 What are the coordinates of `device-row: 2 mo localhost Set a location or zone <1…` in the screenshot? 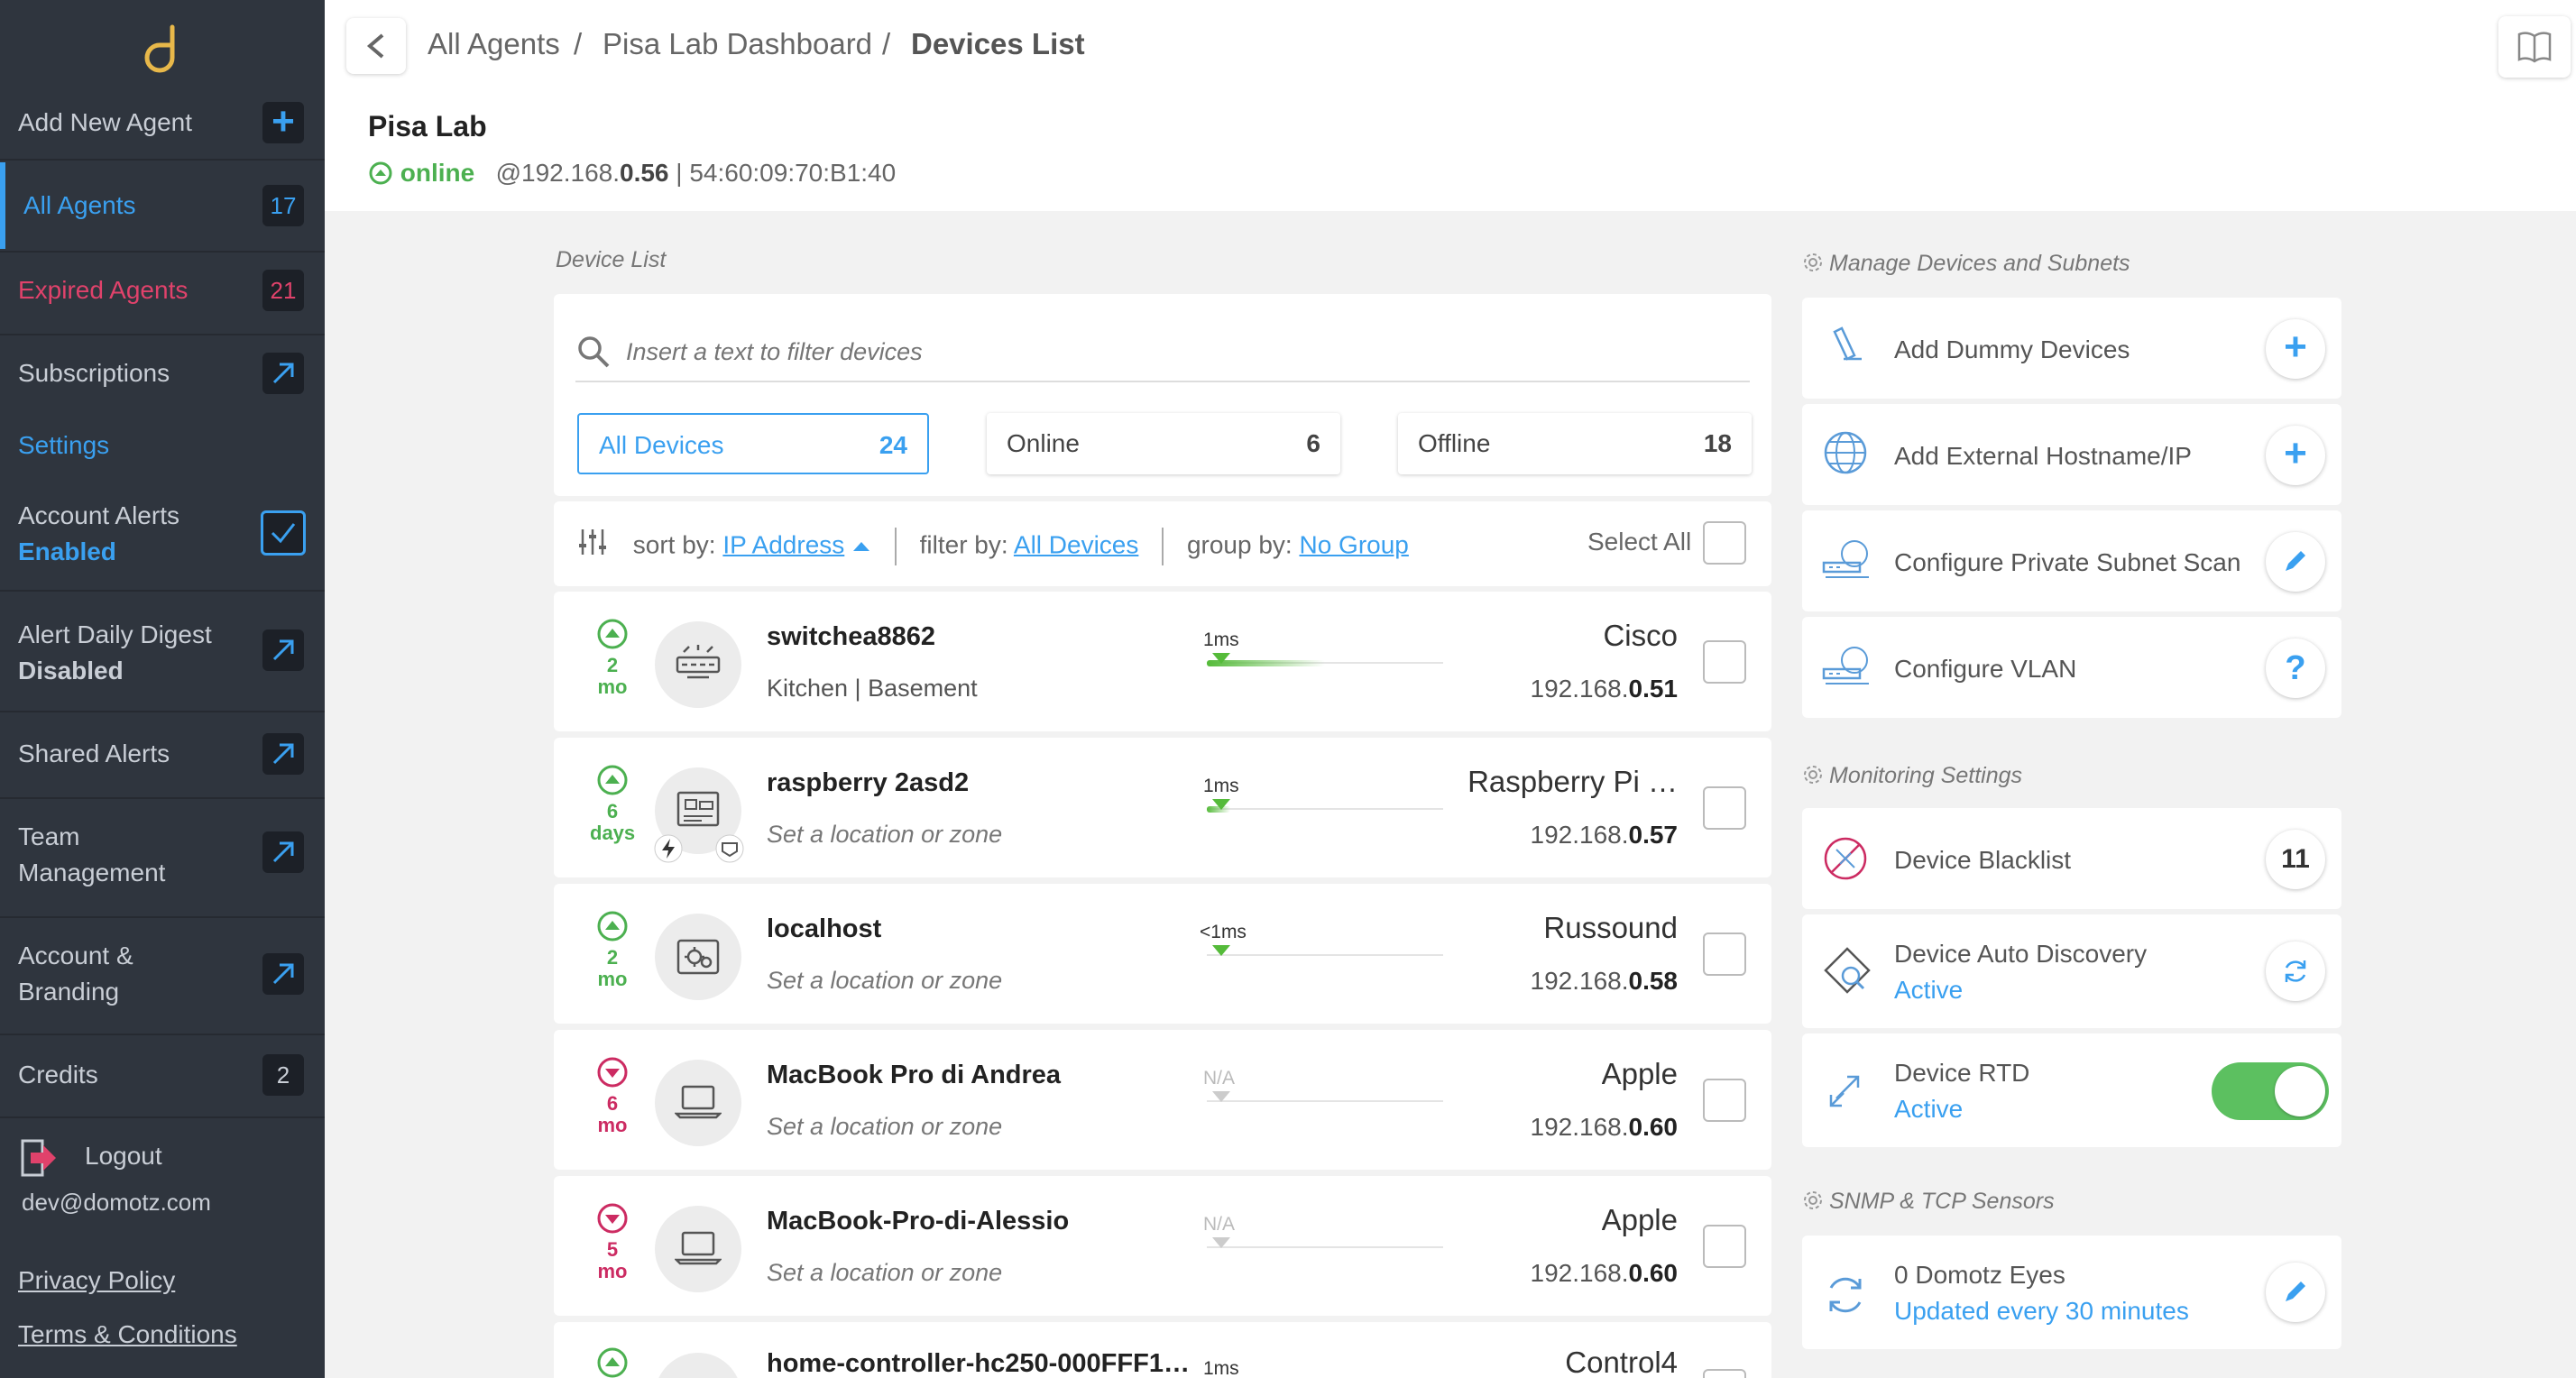 It's located at (1162, 954).